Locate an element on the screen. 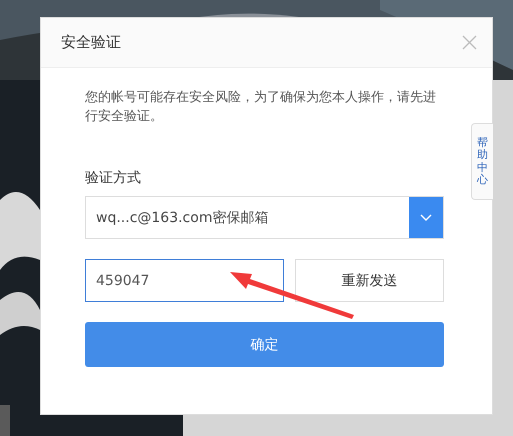 The image size is (513, 436). method-label: 验证方式 is located at coordinates (113, 178).